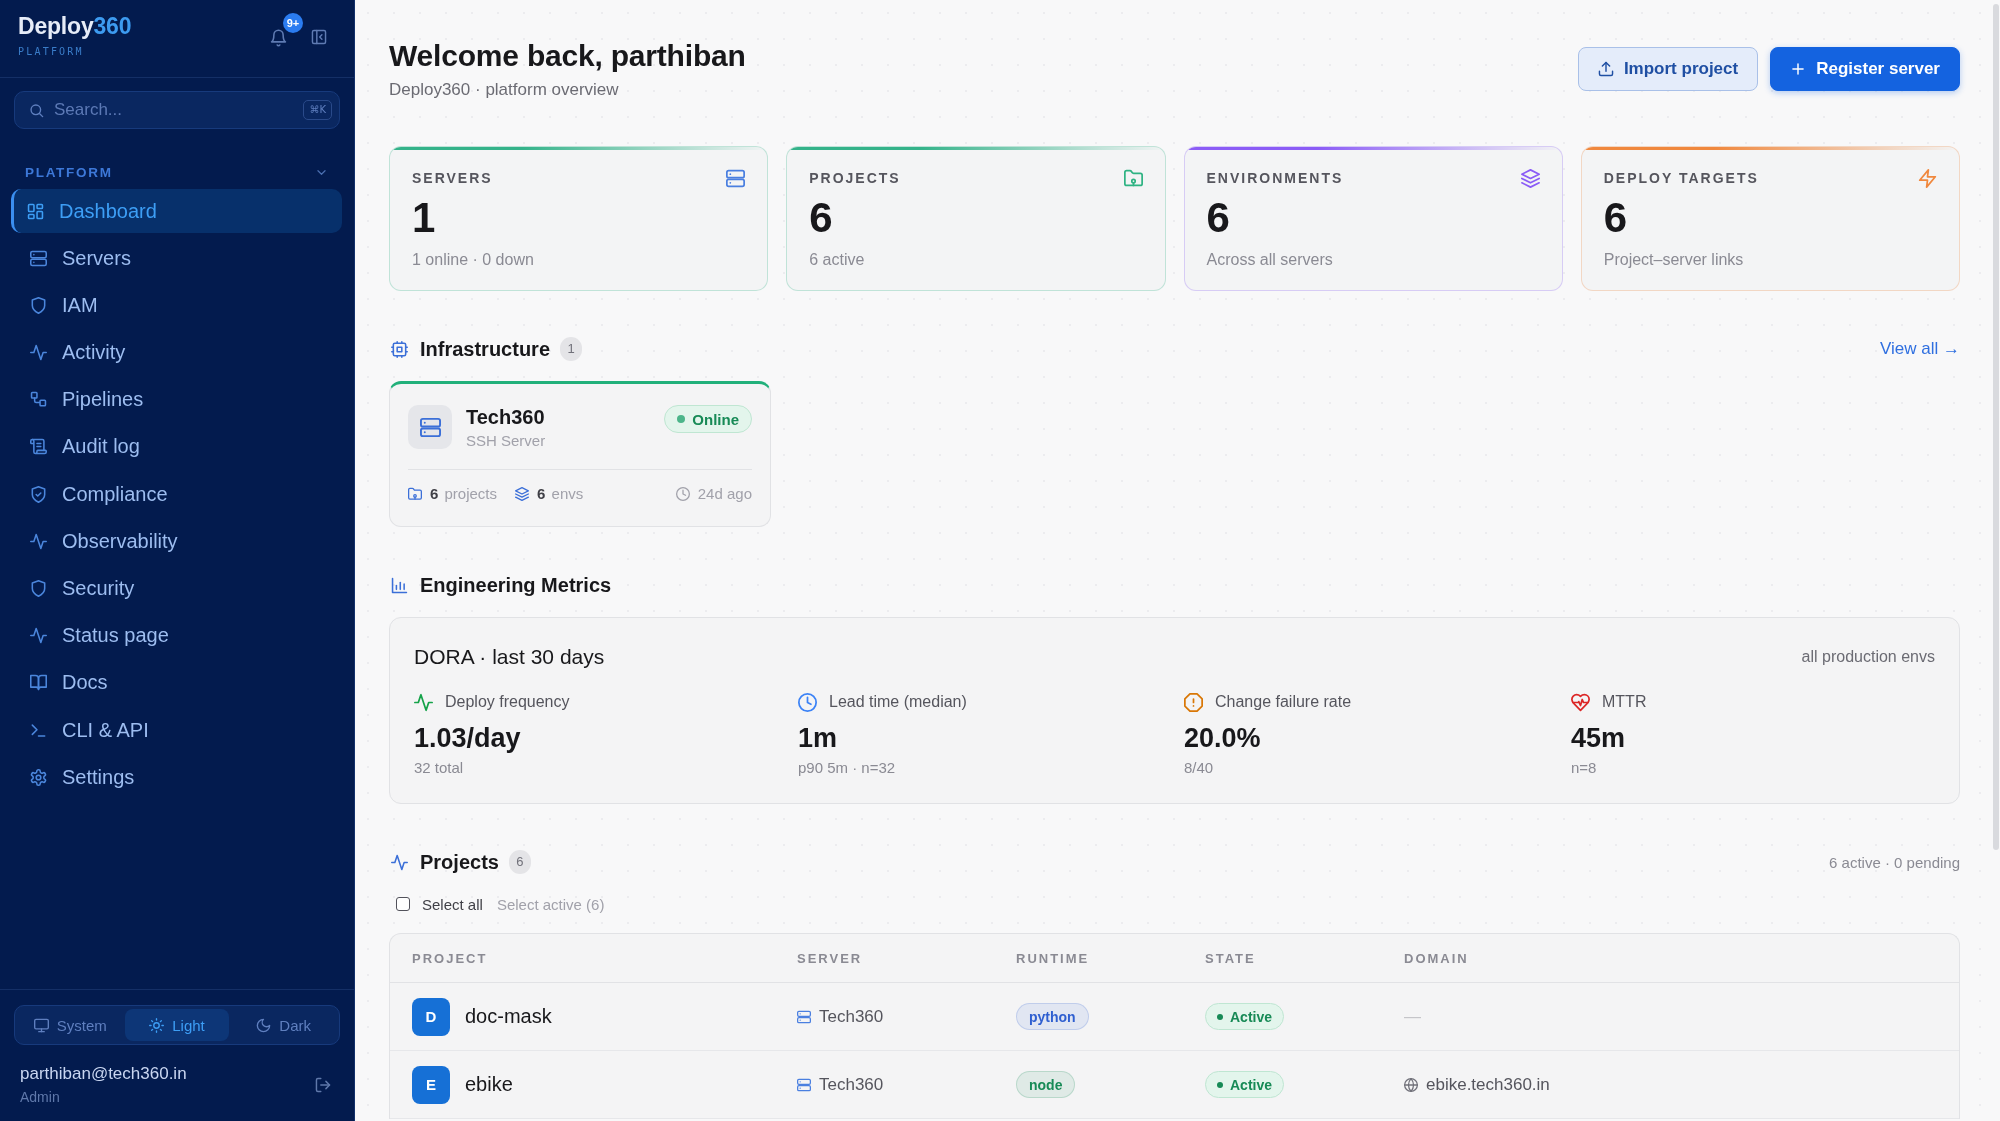 This screenshot has height=1121, width=2000. Describe the element at coordinates (317, 109) in the screenshot. I see `shortcut-hint: ⌘K` at that location.